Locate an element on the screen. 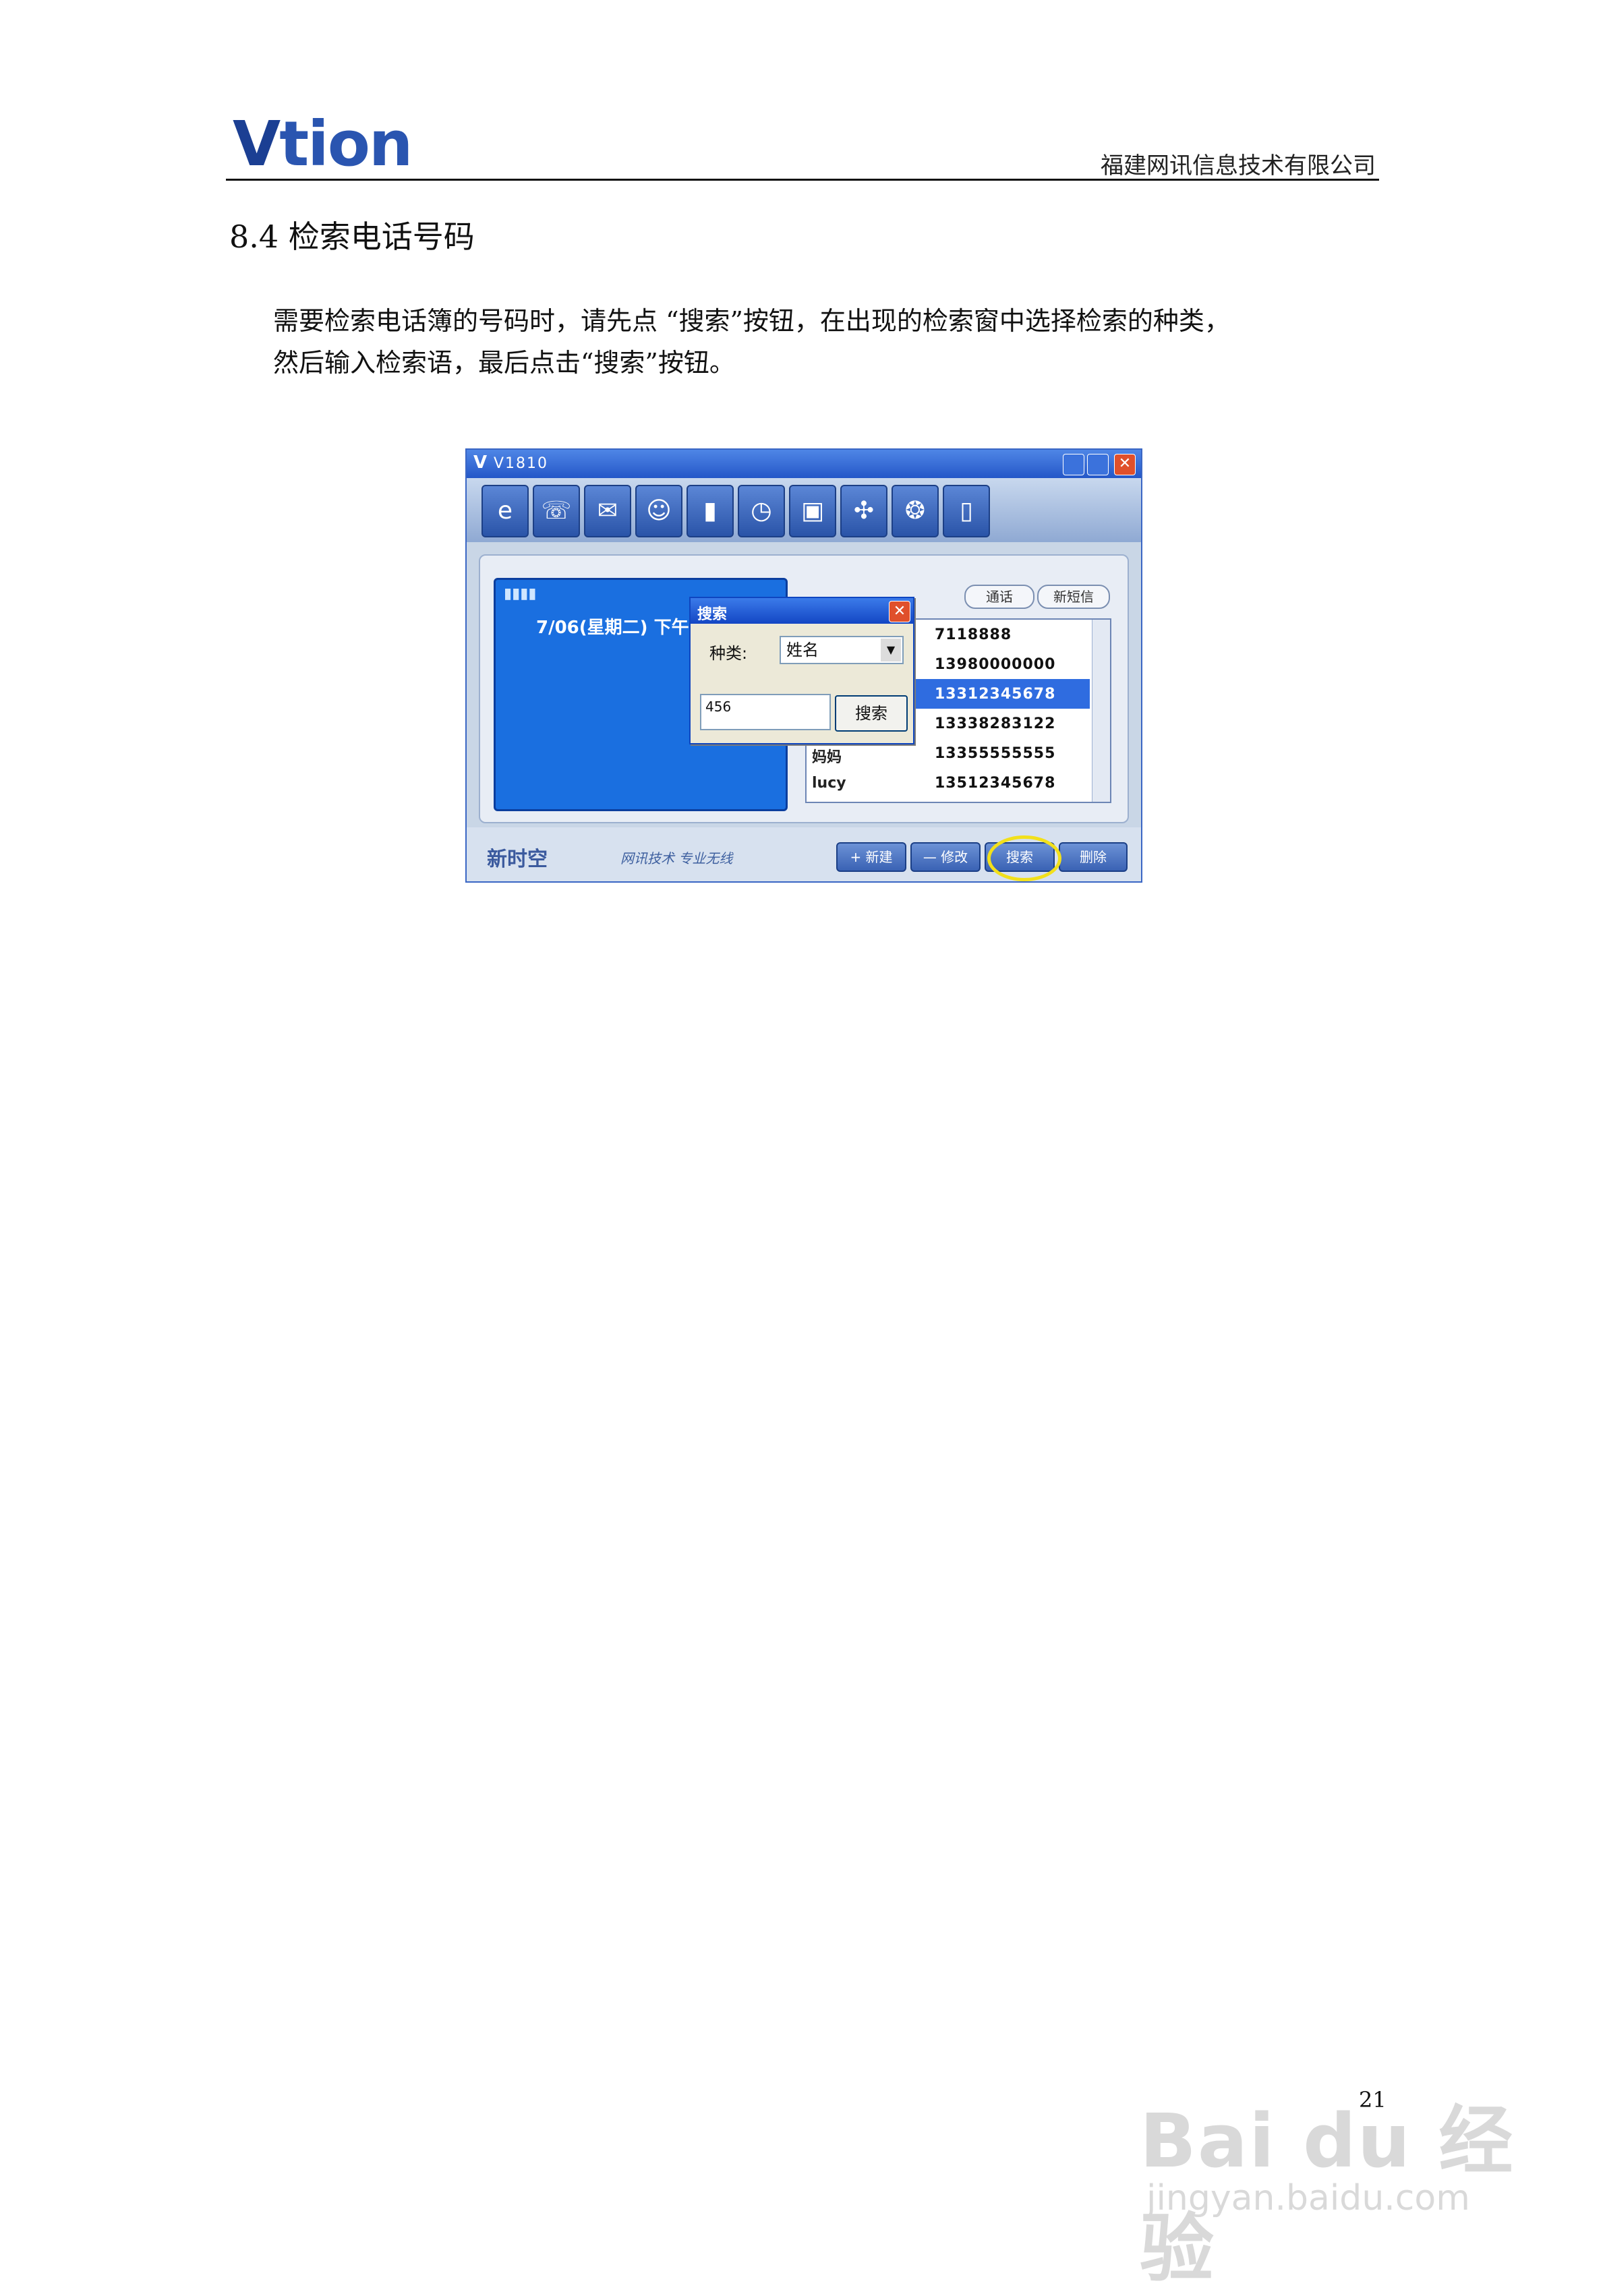 This screenshot has width=1605, height=2296. contact-number: 13312345678 is located at coordinates (995, 694).